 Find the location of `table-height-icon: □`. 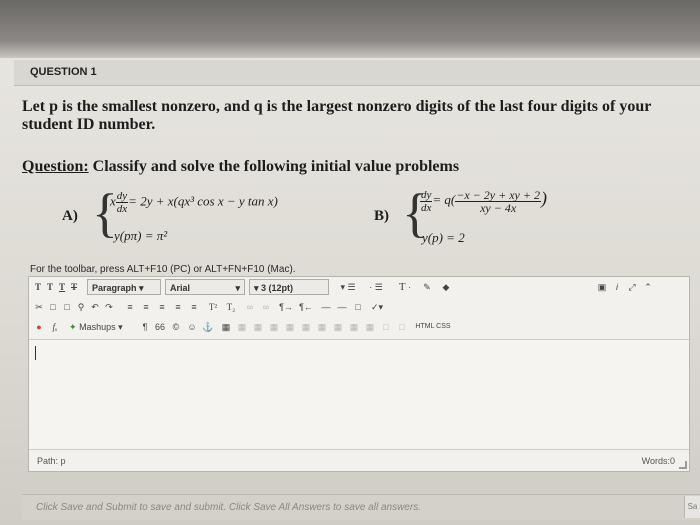

table-height-icon: □ is located at coordinates (402, 327).